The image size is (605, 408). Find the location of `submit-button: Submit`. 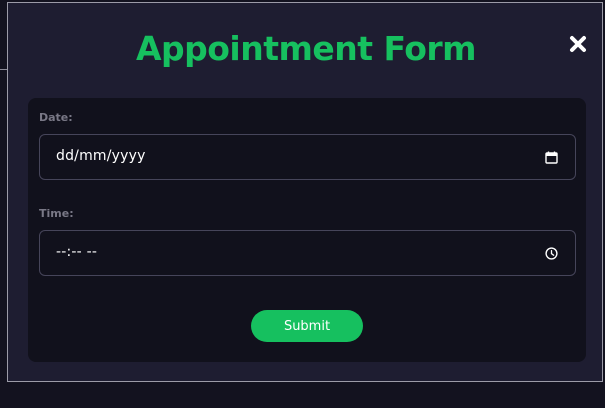

submit-button: Submit is located at coordinates (307, 326).